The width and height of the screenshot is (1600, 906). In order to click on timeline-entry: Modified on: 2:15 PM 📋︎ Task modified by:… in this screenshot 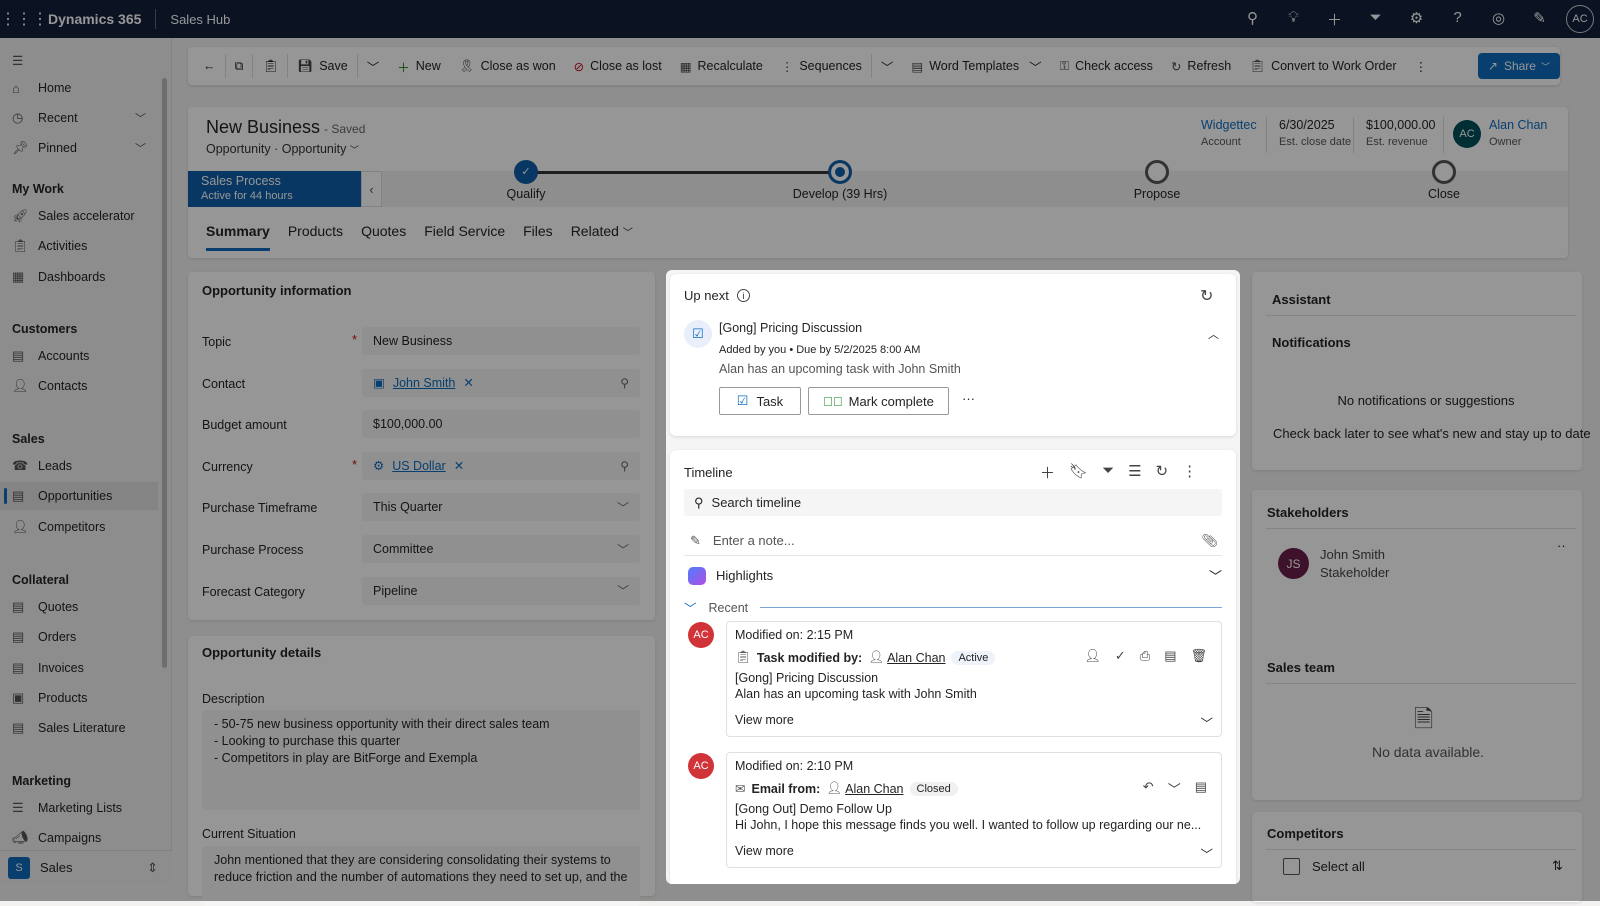, I will do `click(974, 679)`.